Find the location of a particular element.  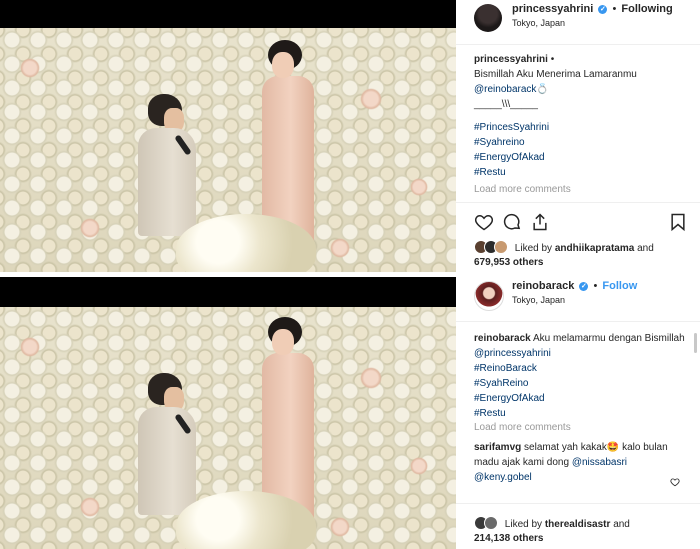

comment-icon is located at coordinates (512, 222).